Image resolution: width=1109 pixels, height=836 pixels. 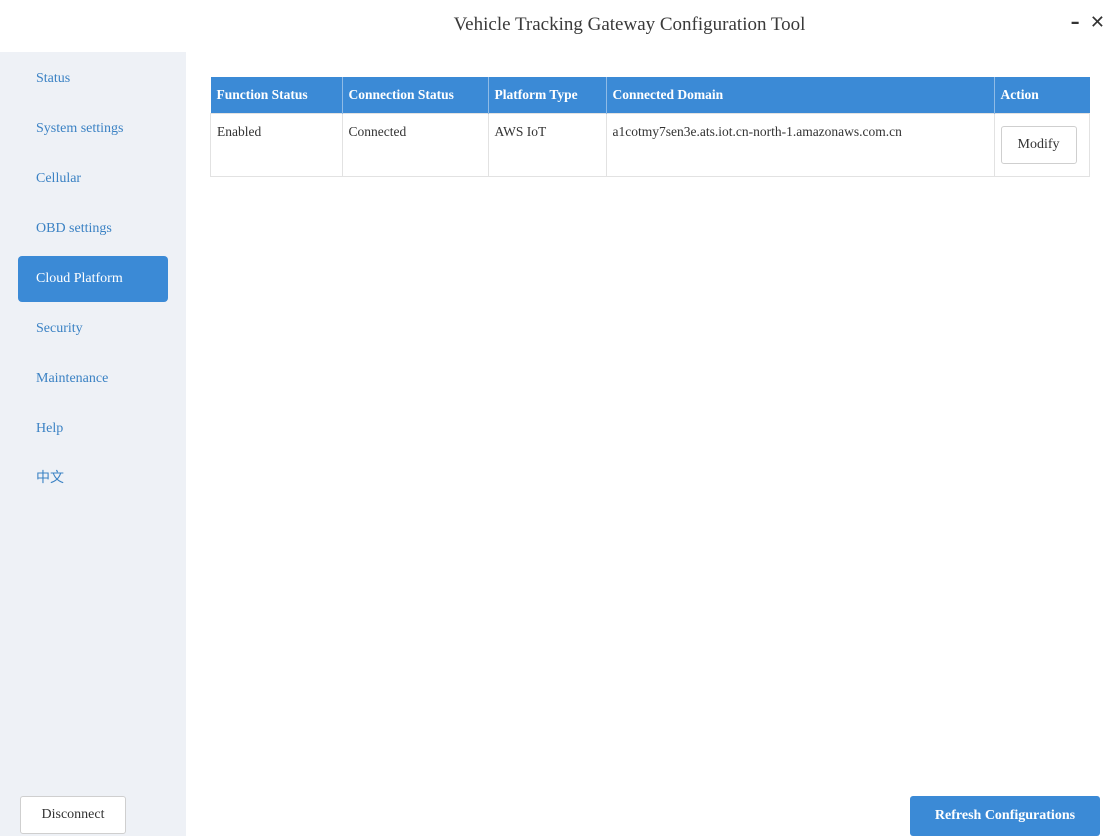 What do you see at coordinates (93, 429) in the screenshot?
I see `sidebar-item-help: Help` at bounding box center [93, 429].